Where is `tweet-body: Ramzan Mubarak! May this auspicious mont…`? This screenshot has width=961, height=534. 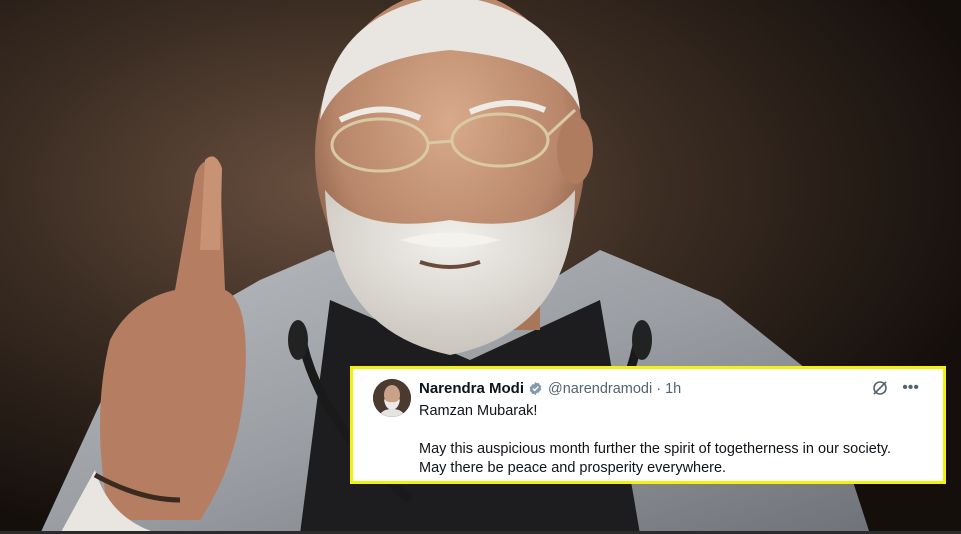 tweet-body: Ramzan Mubarak! May this auspicious mont… is located at coordinates (679, 440).